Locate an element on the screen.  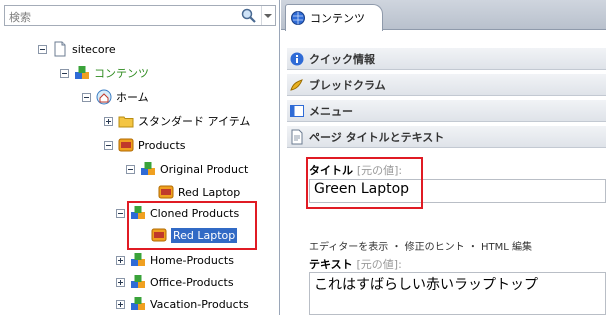
tree-item-red-laptop-original: Red Laptop is located at coordinates (199, 192).